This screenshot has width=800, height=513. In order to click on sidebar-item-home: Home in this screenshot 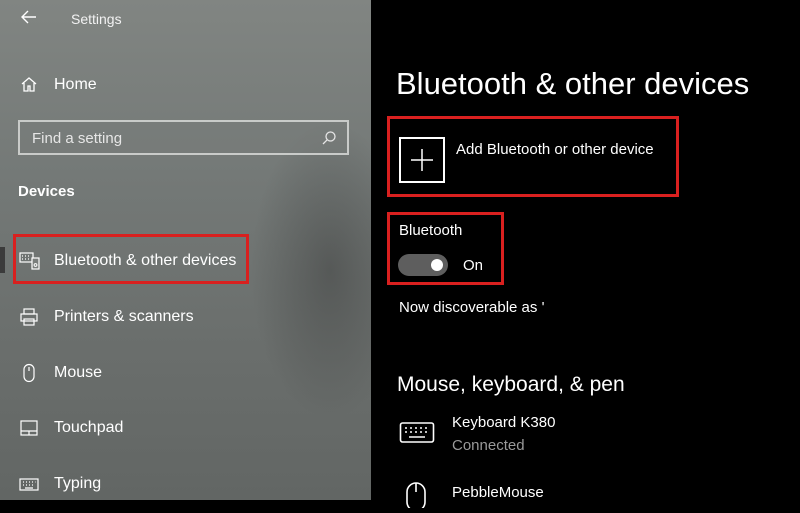, I will do `click(185, 85)`.